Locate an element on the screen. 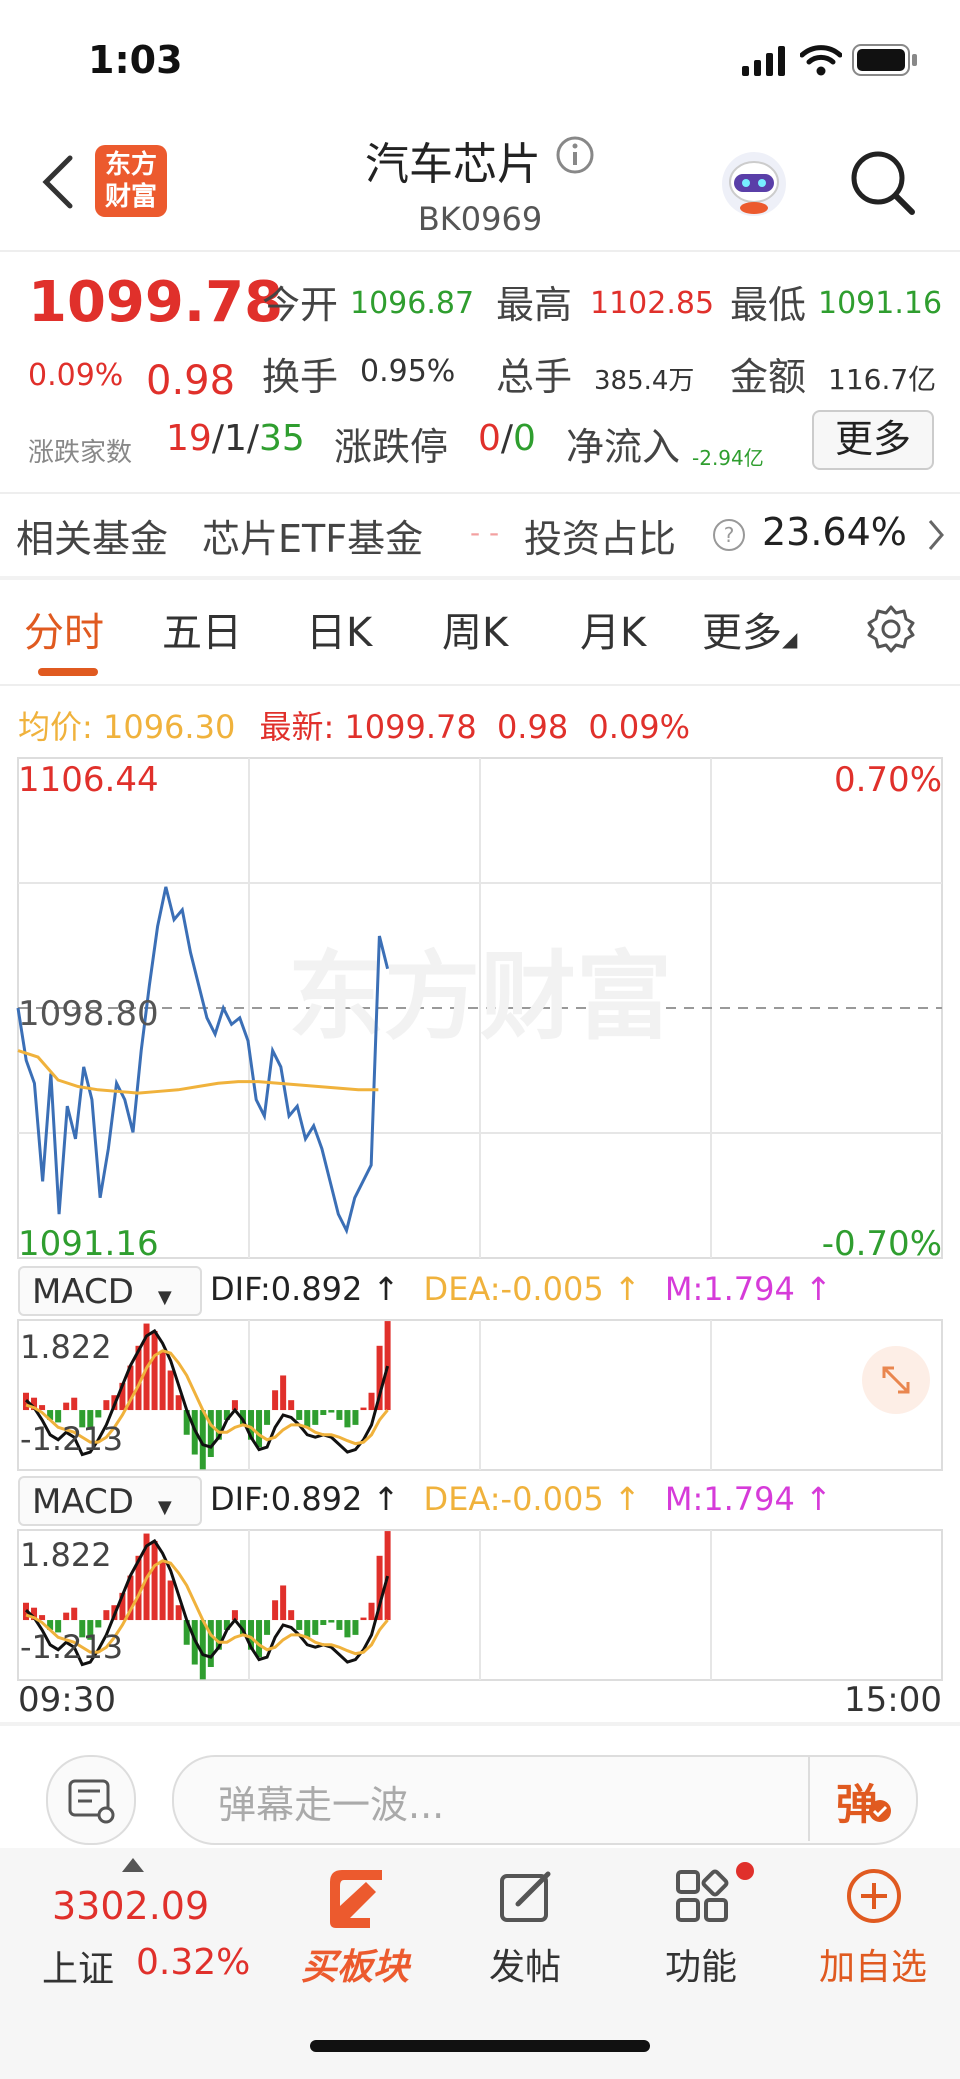 The image size is (960, 2079). low-label: 最低 is located at coordinates (768, 305).